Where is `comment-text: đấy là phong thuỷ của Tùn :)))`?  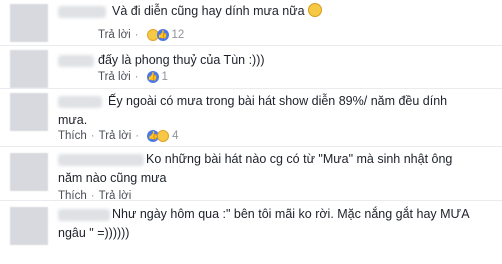 comment-text: đấy là phong thuỷ của Tùn :))) is located at coordinates (181, 60).